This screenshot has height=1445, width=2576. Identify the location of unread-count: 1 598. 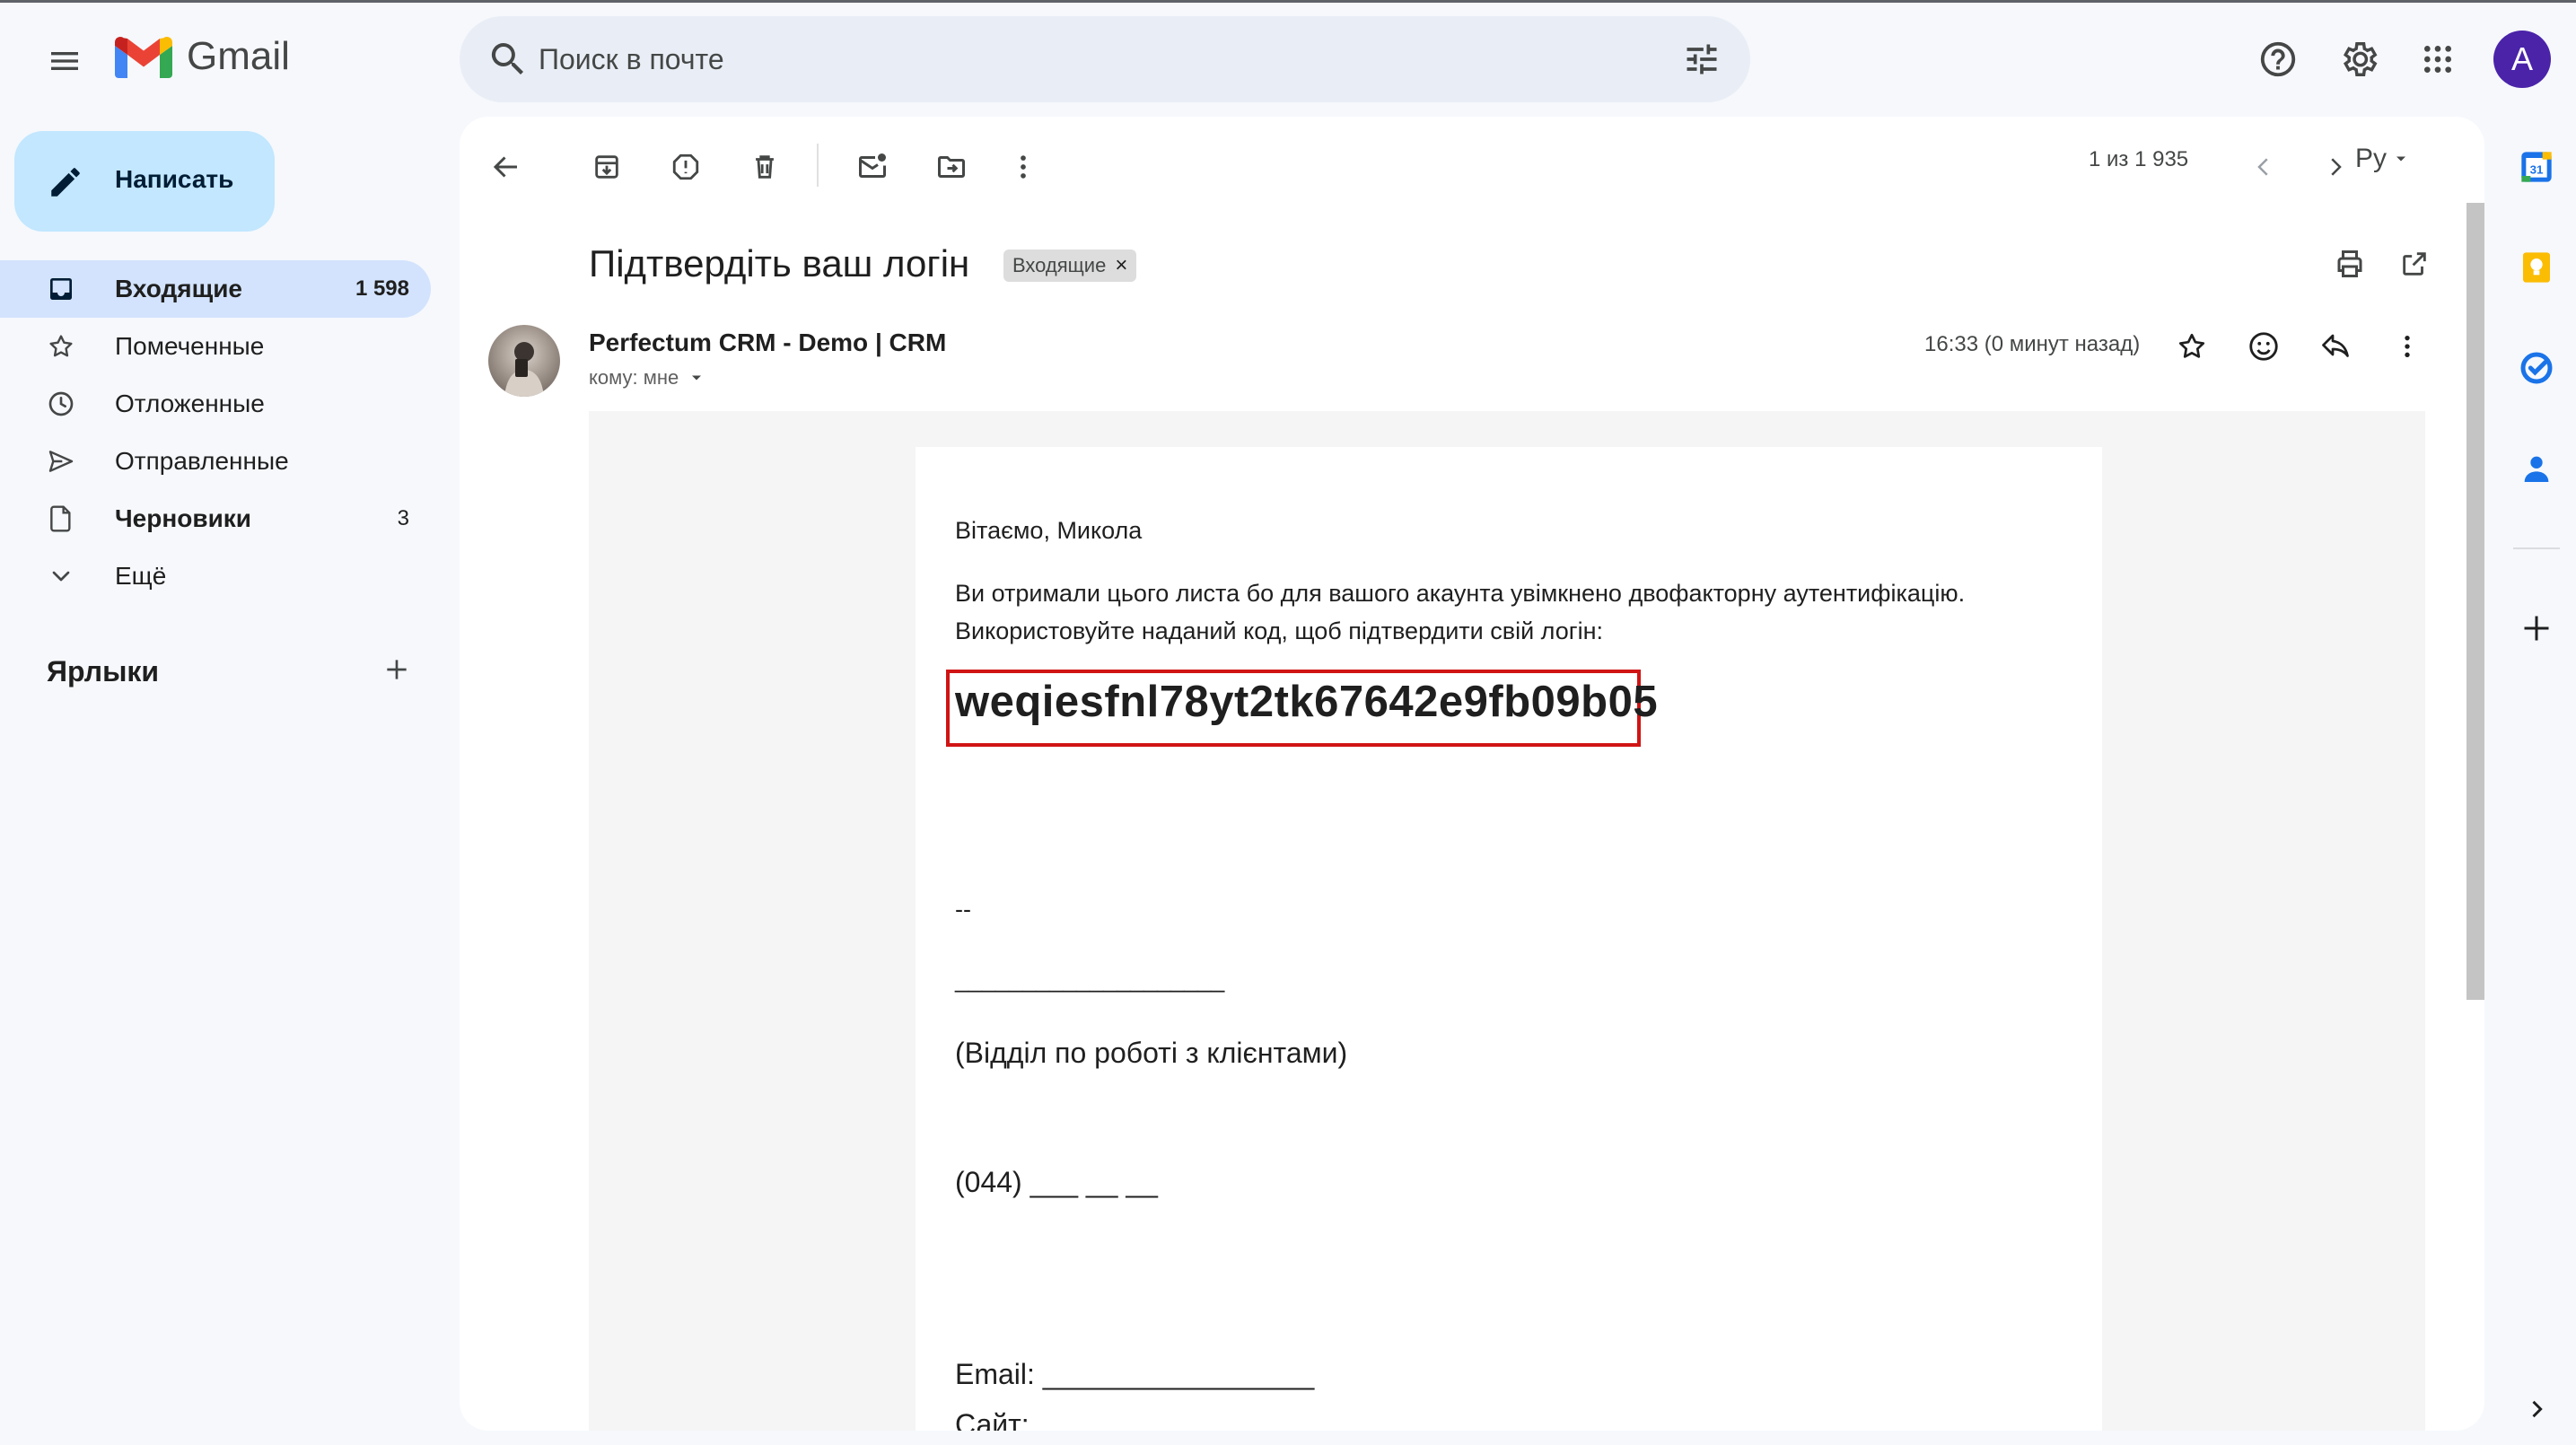
(382, 288).